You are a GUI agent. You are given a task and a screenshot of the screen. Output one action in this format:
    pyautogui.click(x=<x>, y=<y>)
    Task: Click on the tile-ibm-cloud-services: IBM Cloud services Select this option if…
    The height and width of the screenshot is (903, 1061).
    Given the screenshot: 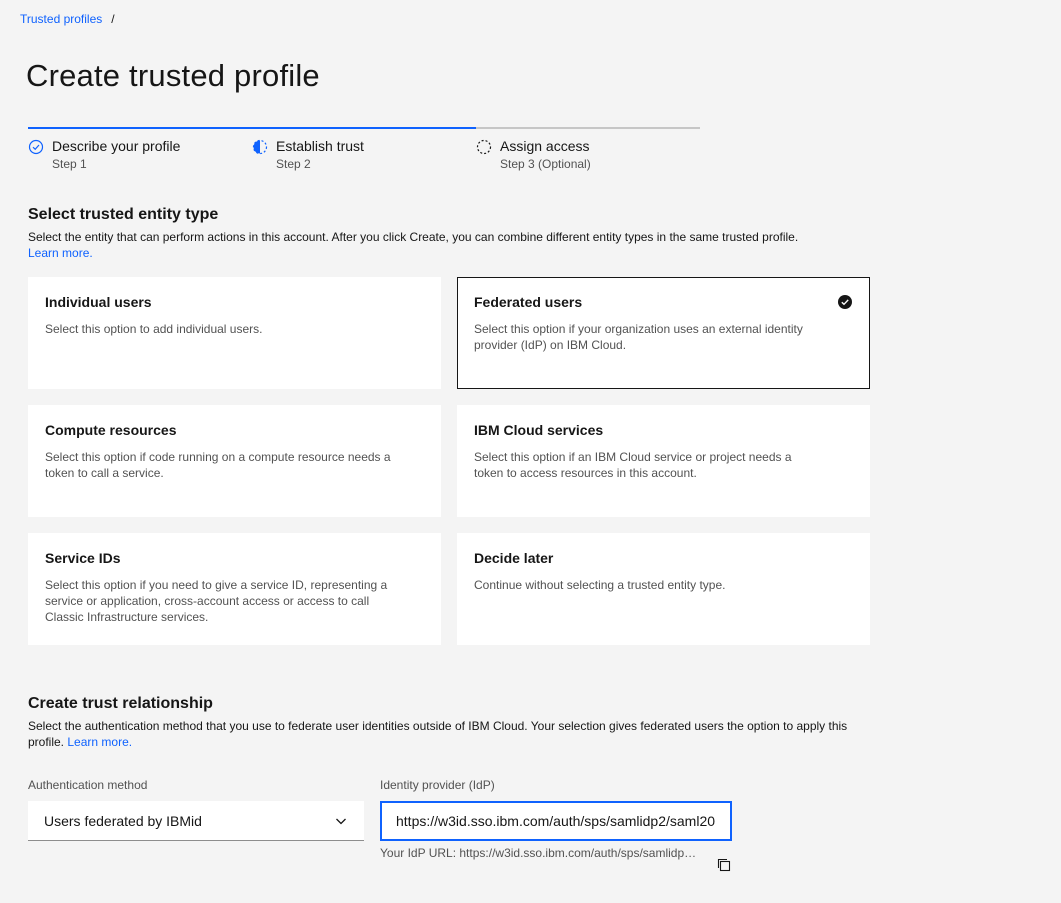 What is the action you would take?
    pyautogui.click(x=663, y=461)
    